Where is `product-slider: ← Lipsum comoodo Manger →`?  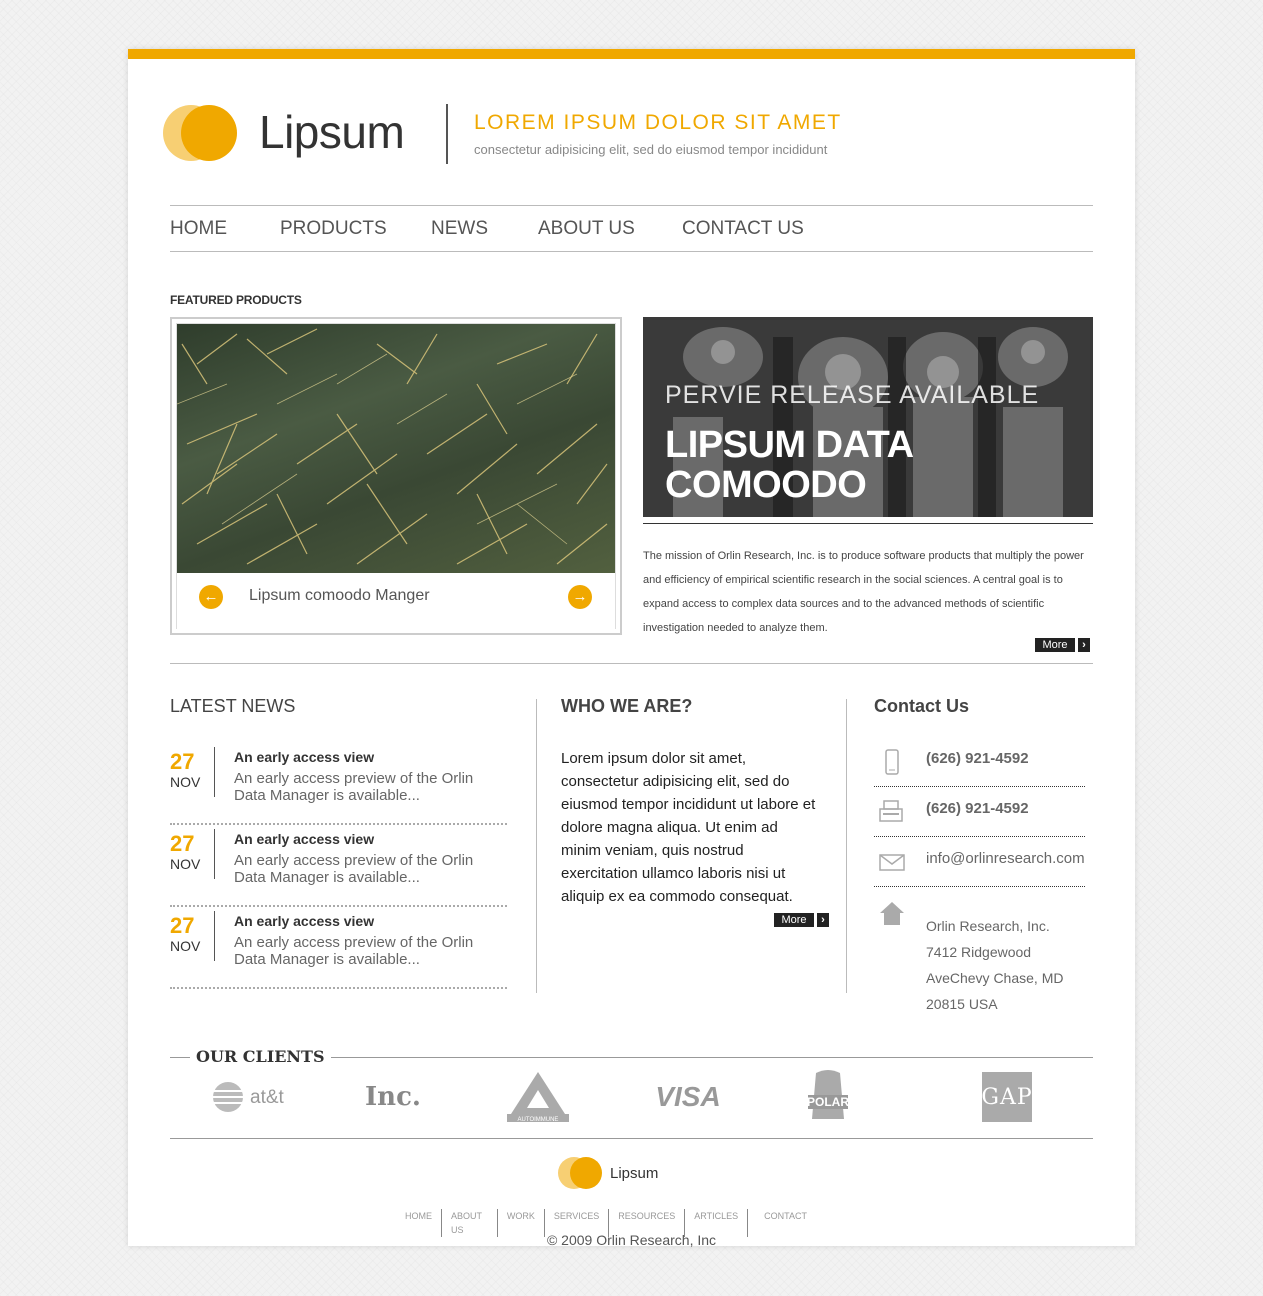
product-slider: ← Lipsum comoodo Manger → is located at coordinates (396, 476).